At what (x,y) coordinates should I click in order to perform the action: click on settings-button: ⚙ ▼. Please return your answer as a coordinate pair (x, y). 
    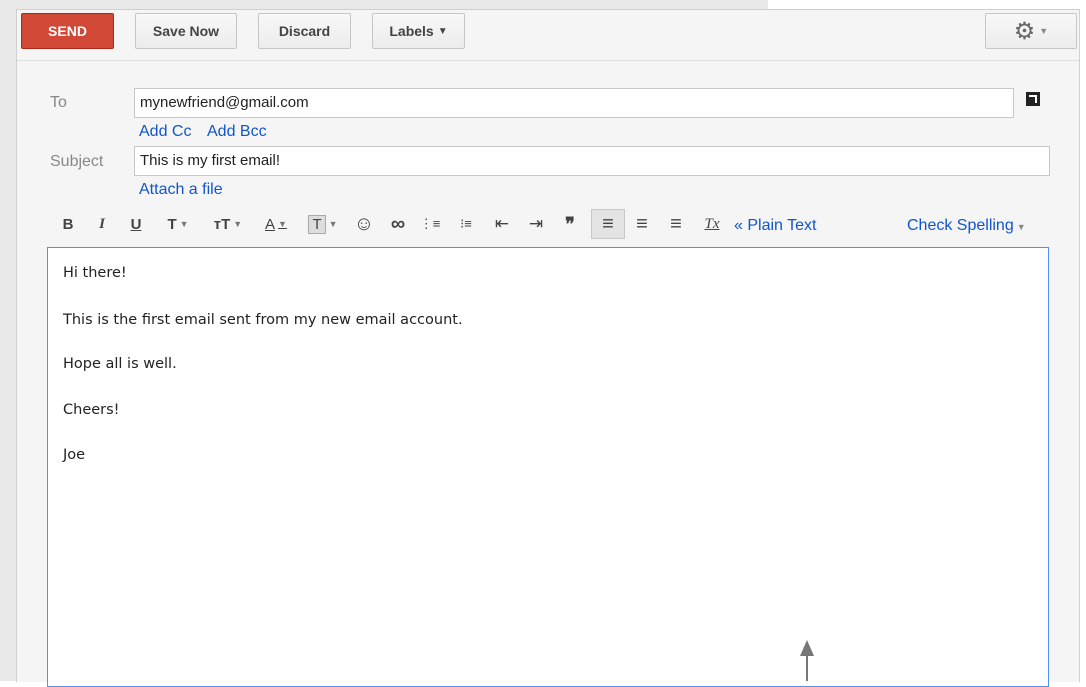
    Looking at the image, I should click on (1031, 31).